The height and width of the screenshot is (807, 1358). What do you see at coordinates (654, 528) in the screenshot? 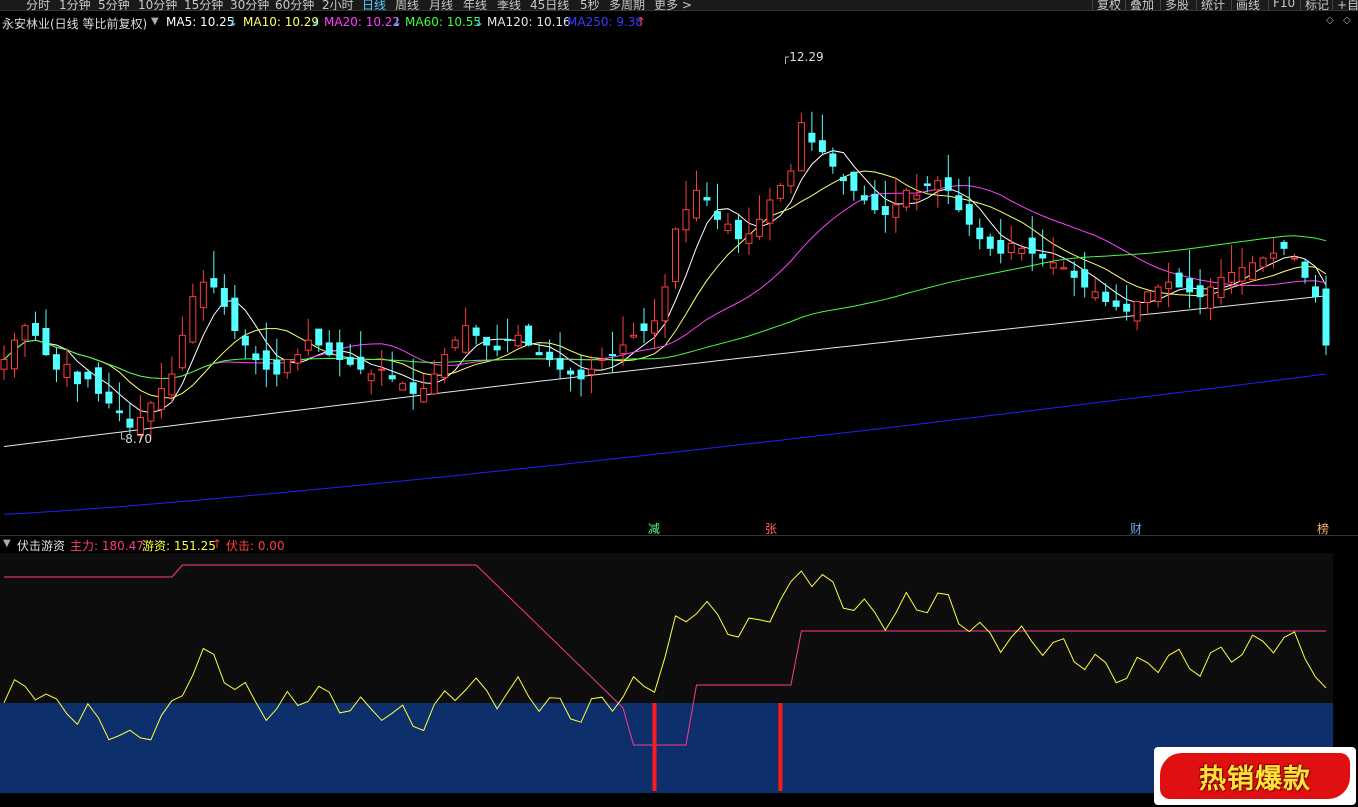
I see `signal-jian: 减` at bounding box center [654, 528].